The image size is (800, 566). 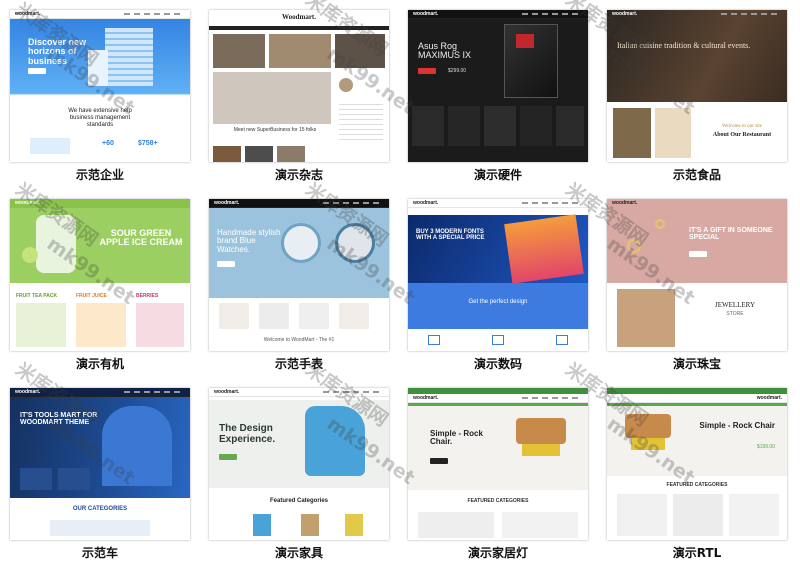 What do you see at coordinates (275, 130) in the screenshot?
I see `article-title: Meet new SuperBusiness for 15 folks` at bounding box center [275, 130].